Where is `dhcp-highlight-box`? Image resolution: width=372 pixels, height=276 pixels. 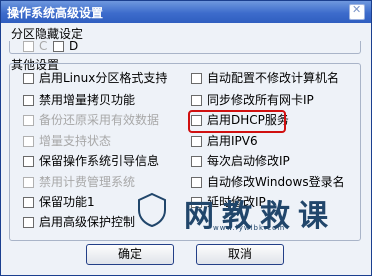 dhcp-highlight-box is located at coordinates (237, 121).